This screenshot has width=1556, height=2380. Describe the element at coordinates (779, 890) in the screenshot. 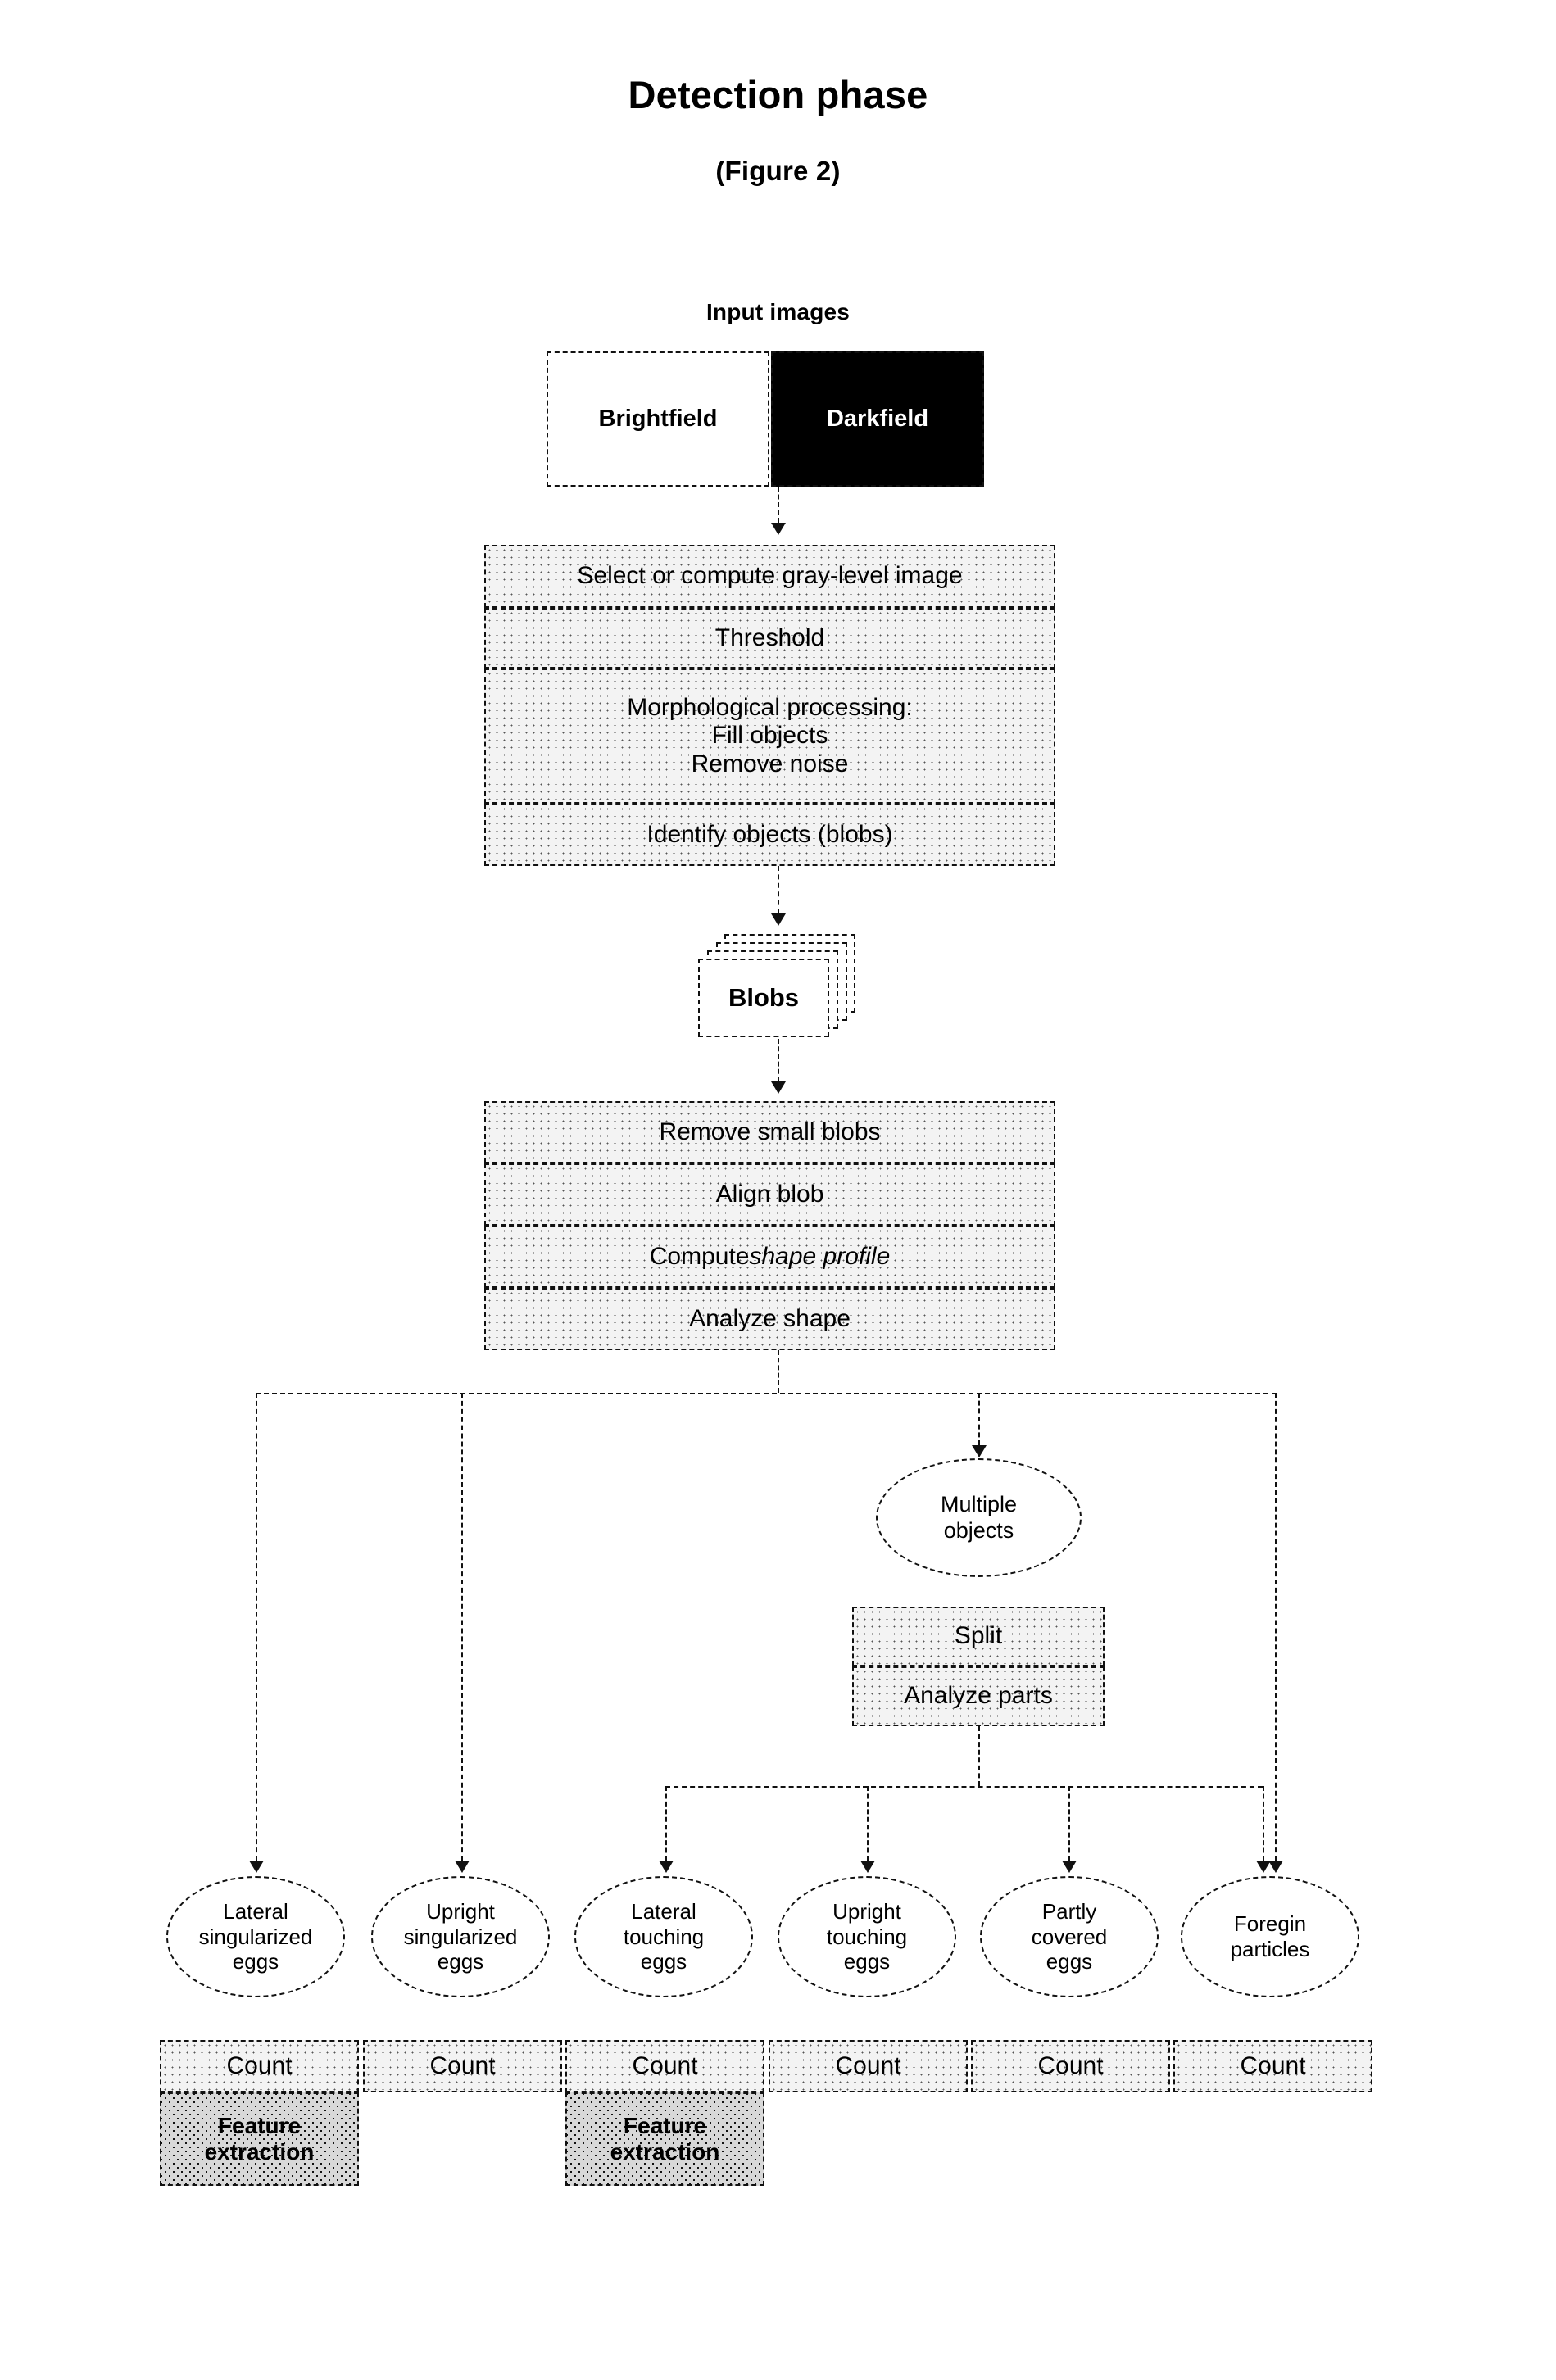

I see `connector-preprocess-to-blobs` at that location.